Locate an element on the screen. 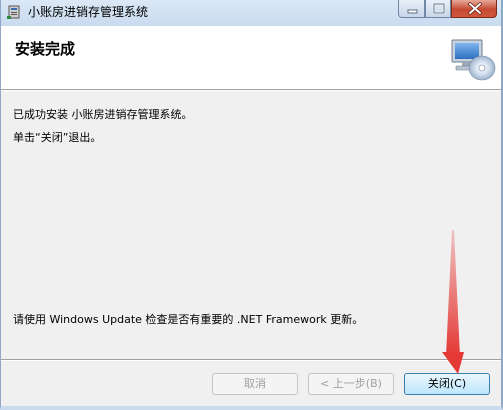  button-bar: 取消 < 上一步(B) 关闭(C) is located at coordinates (251, 383).